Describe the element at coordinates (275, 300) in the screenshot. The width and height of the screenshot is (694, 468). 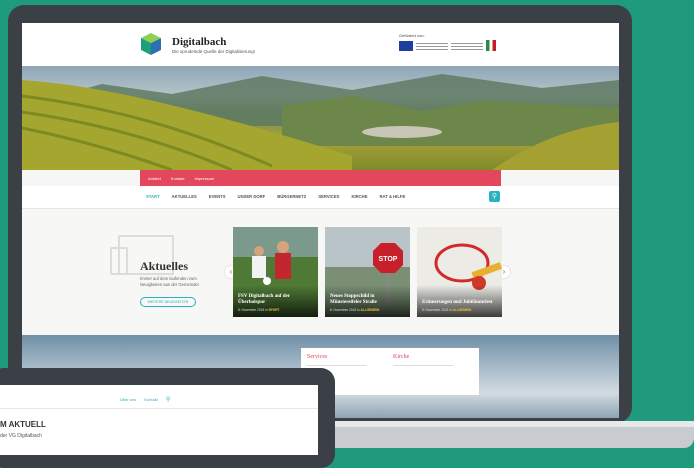
I see `card-title: FSV Digitalbach auf der Überholspur` at that location.